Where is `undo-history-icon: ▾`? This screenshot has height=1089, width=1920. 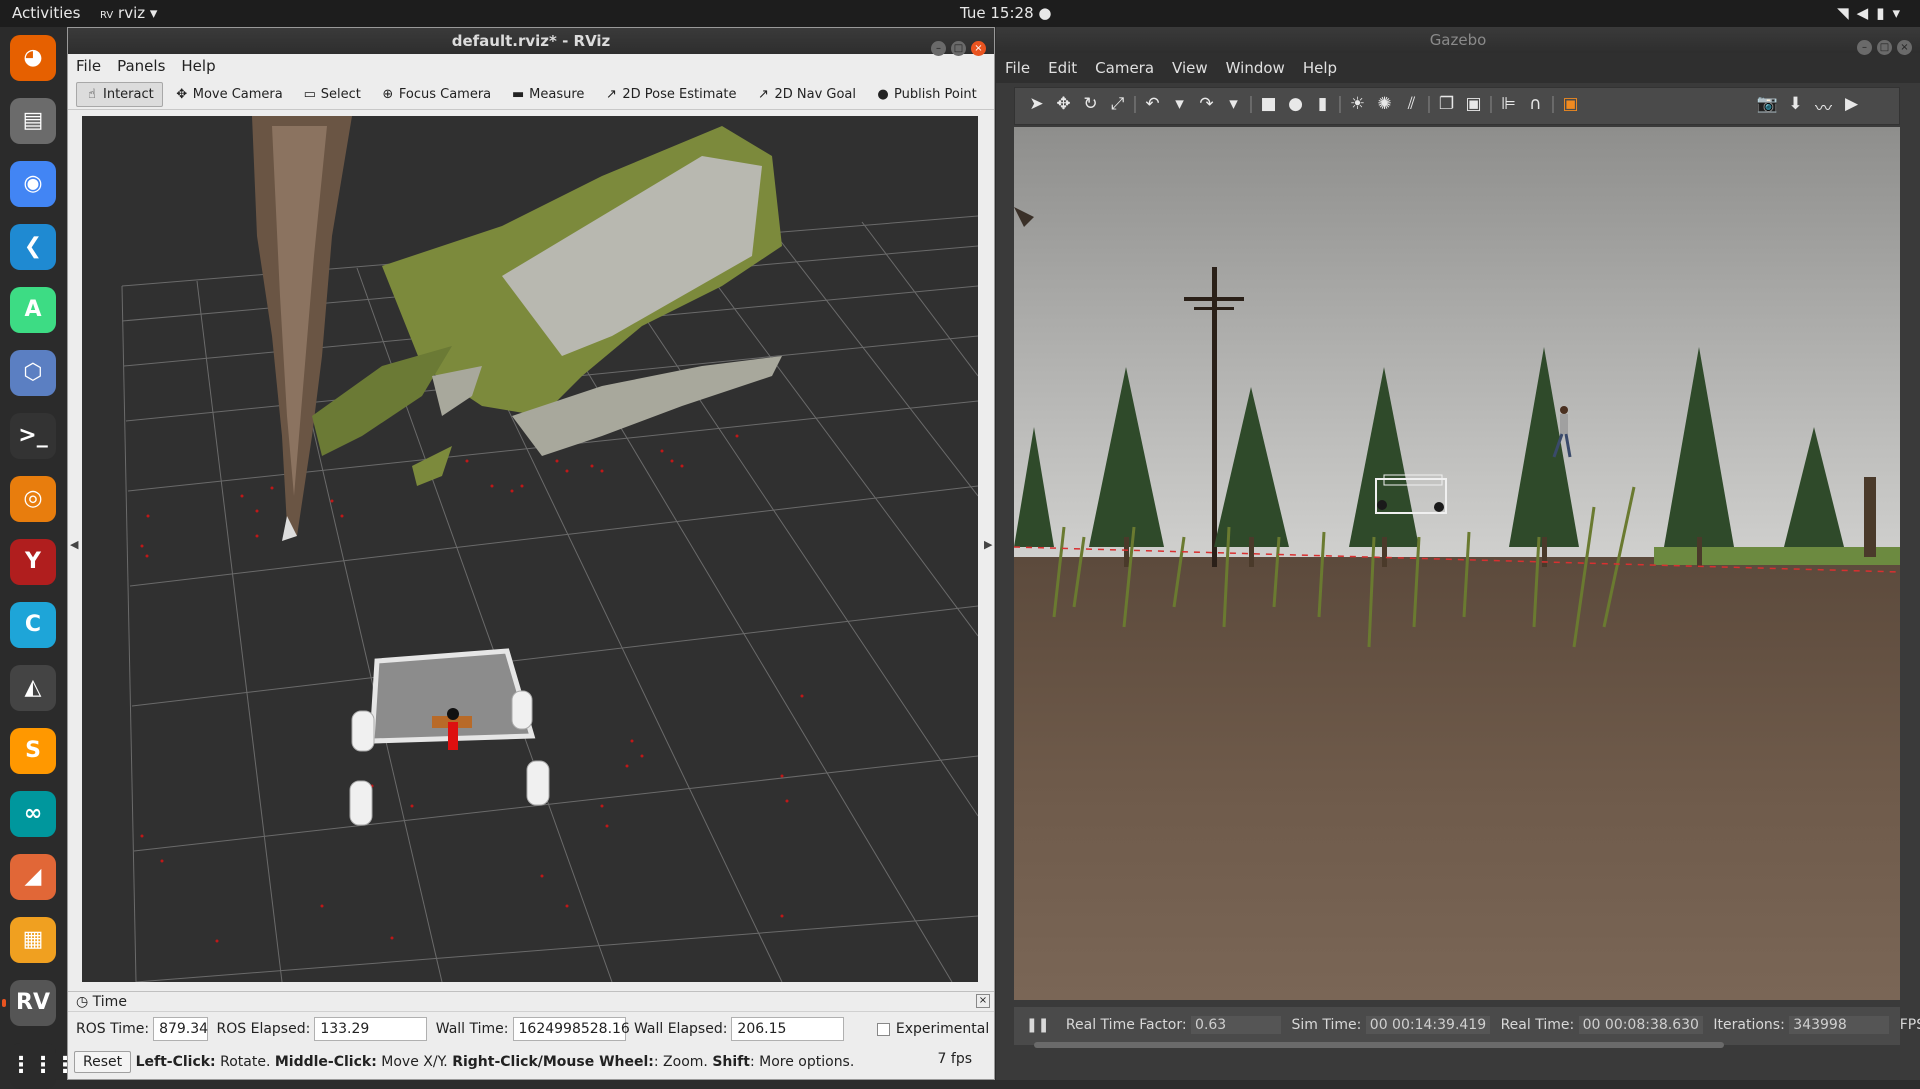 undo-history-icon: ▾ is located at coordinates (1179, 104).